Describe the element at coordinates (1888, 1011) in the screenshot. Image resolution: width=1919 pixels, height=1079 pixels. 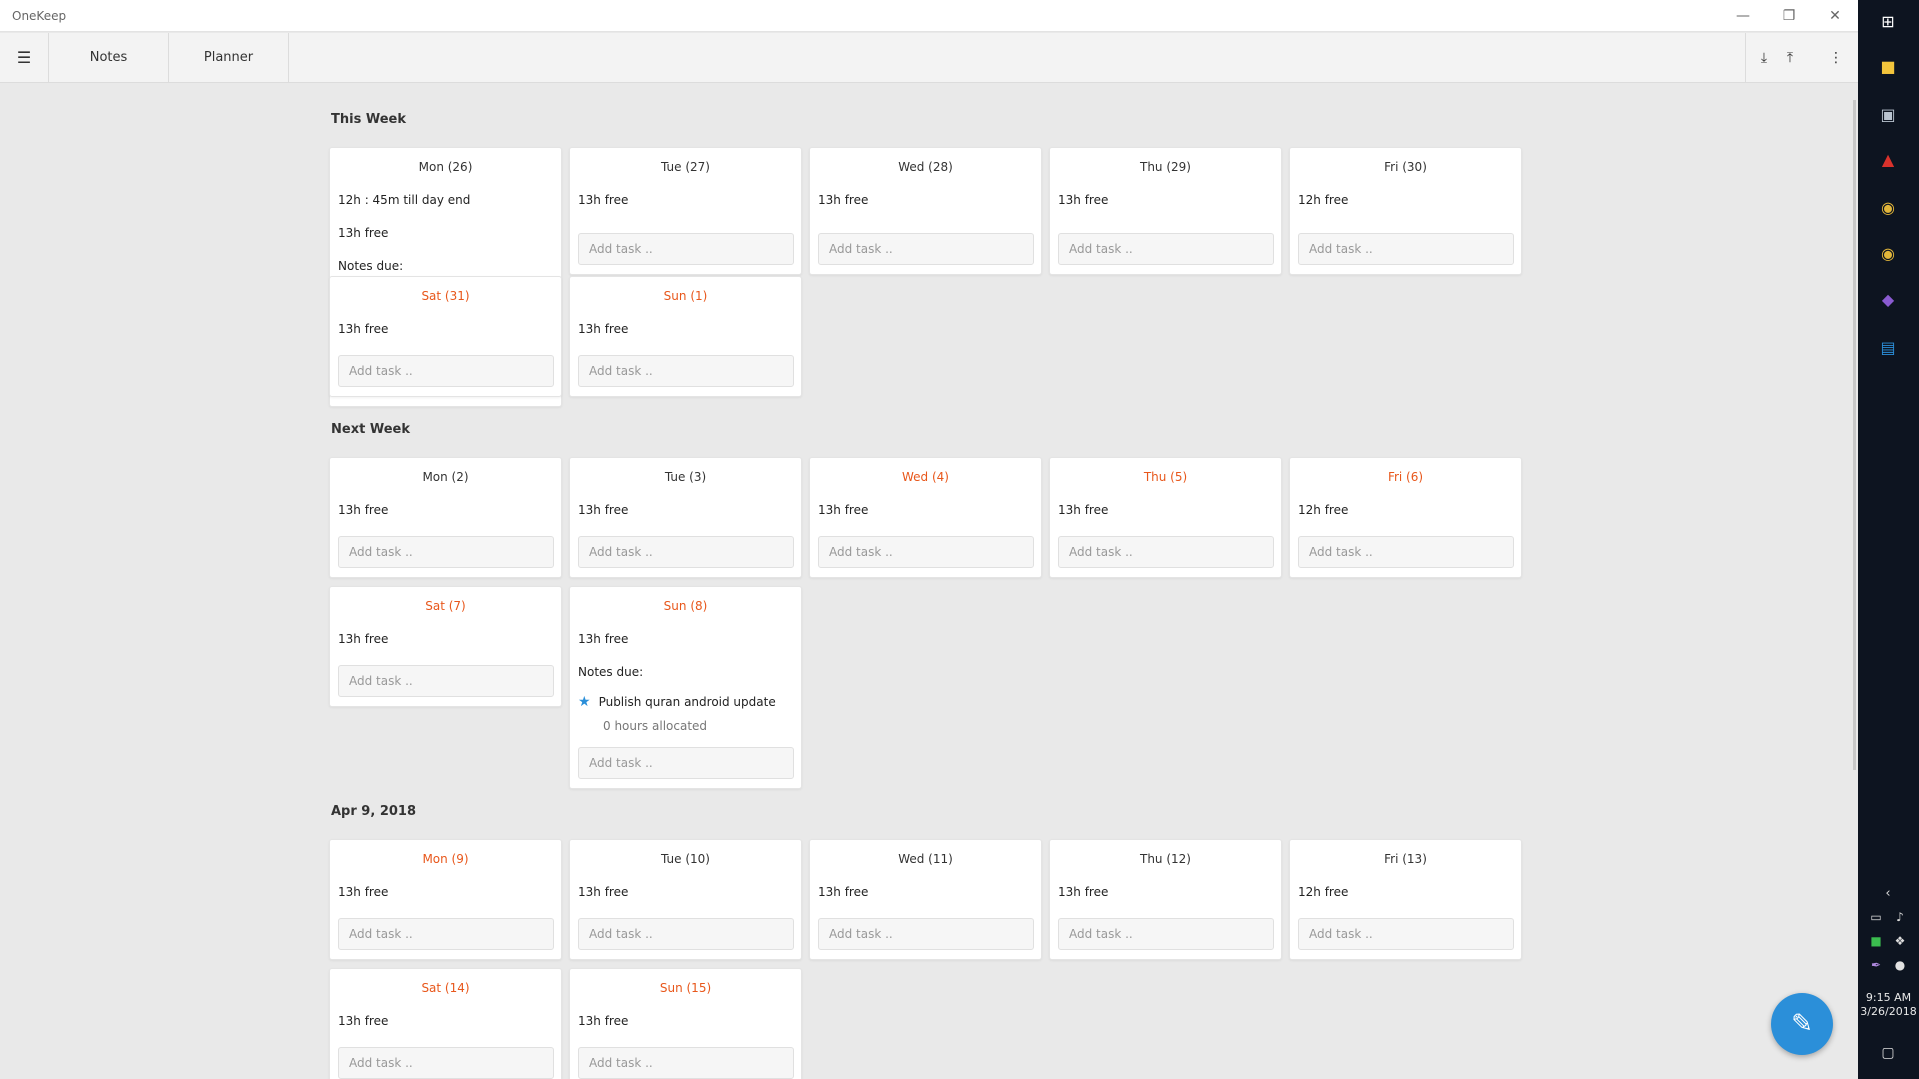
I see `tray-date: 3/26/2018` at that location.